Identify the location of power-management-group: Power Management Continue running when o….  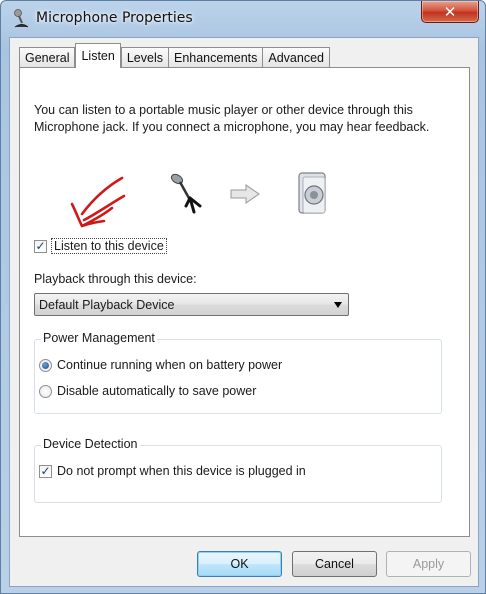
(238, 372).